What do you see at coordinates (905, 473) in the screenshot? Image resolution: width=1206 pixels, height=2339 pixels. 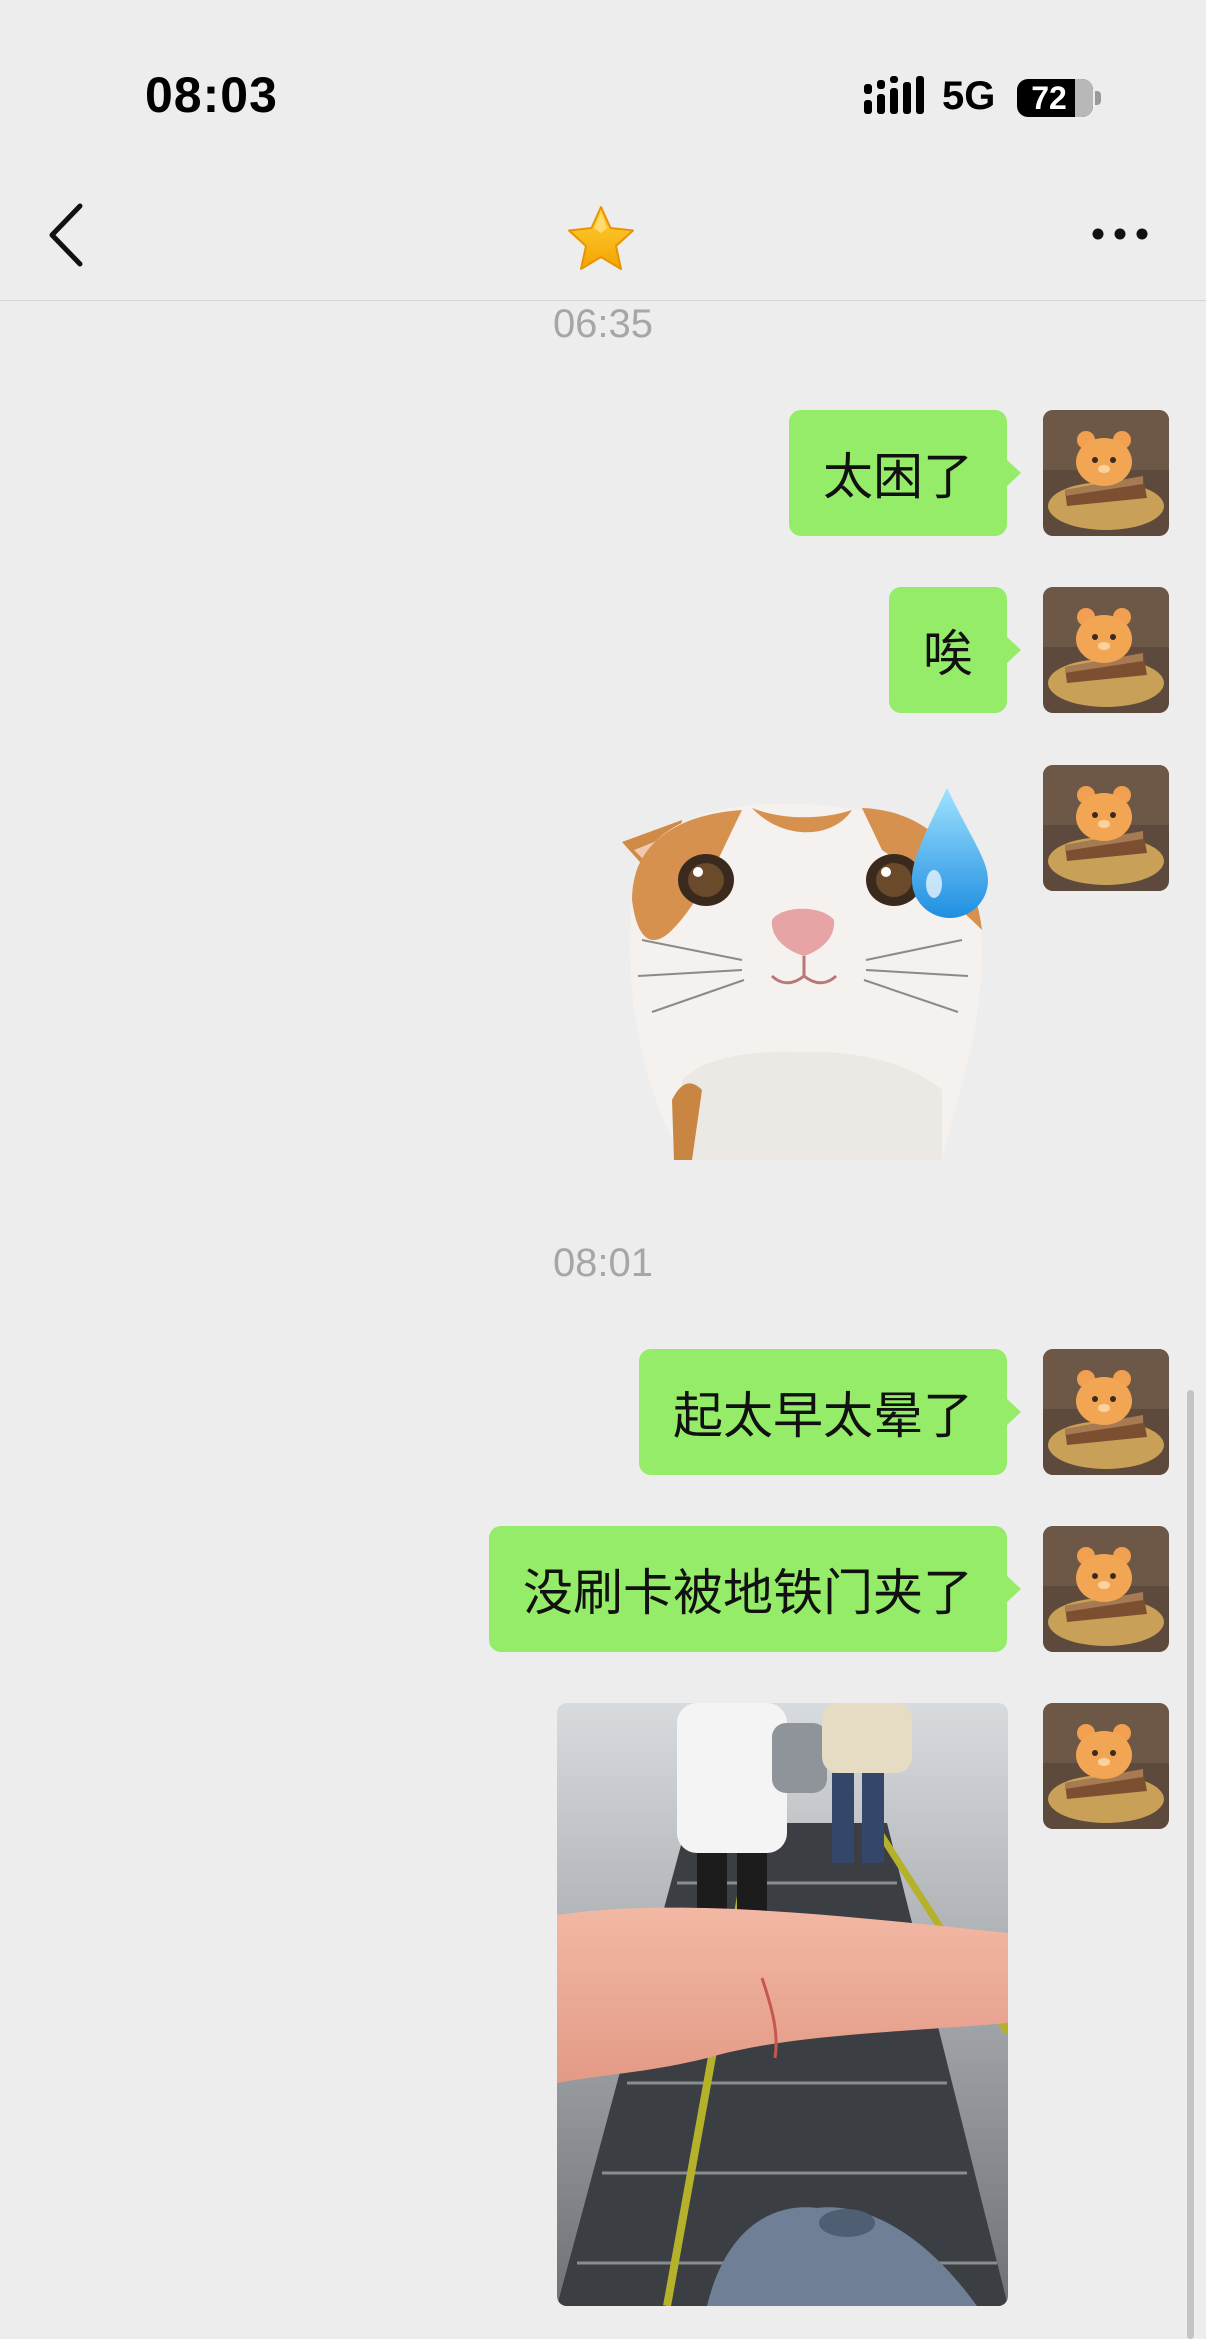 I see `message-bubble: 太困了` at bounding box center [905, 473].